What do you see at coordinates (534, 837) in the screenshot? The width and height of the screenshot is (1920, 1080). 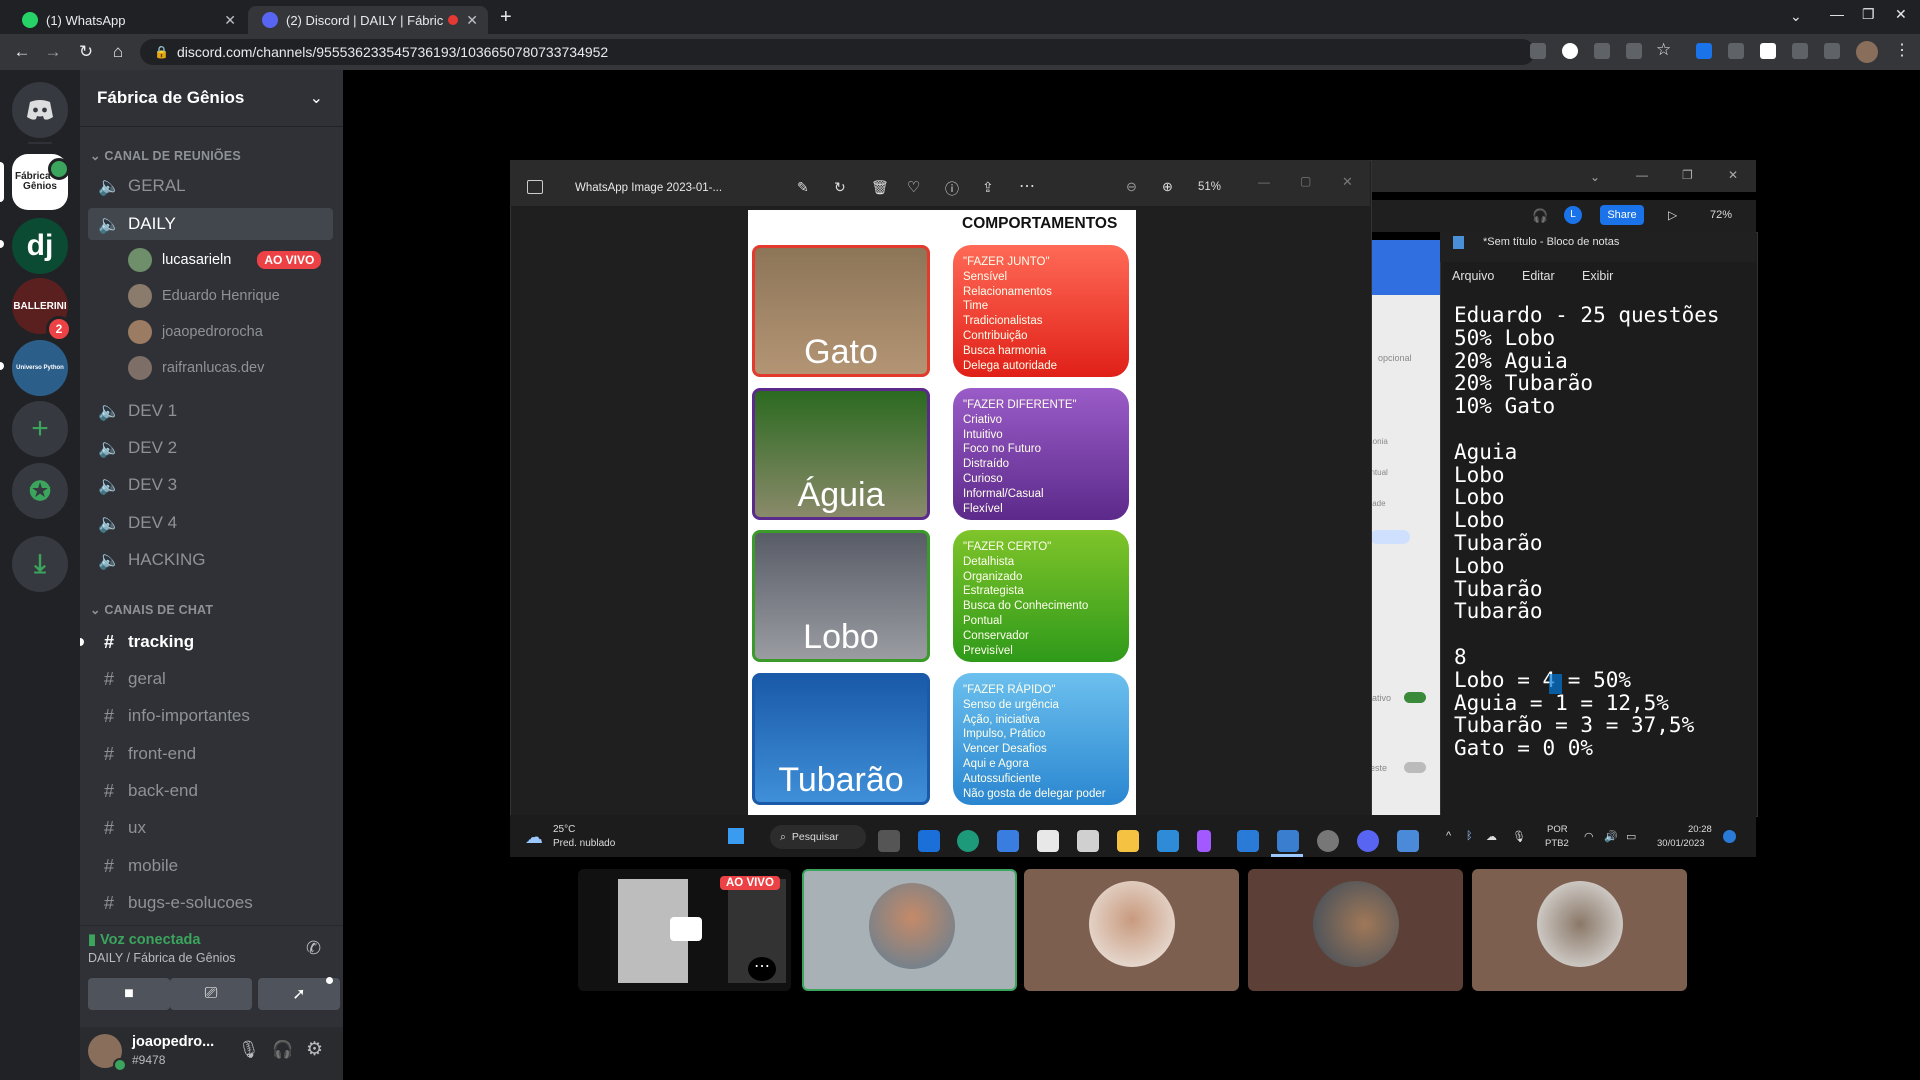 I see `weather-icon: ☁` at bounding box center [534, 837].